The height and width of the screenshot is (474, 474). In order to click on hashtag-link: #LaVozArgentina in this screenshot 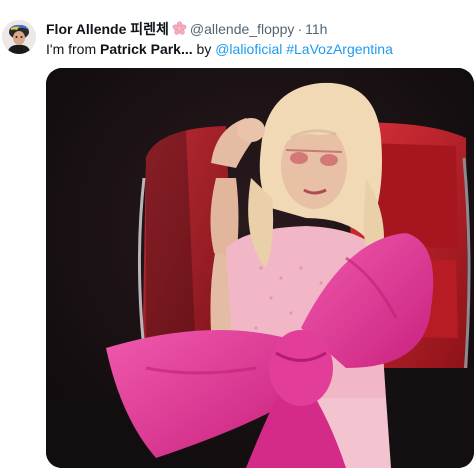, I will do `click(339, 49)`.